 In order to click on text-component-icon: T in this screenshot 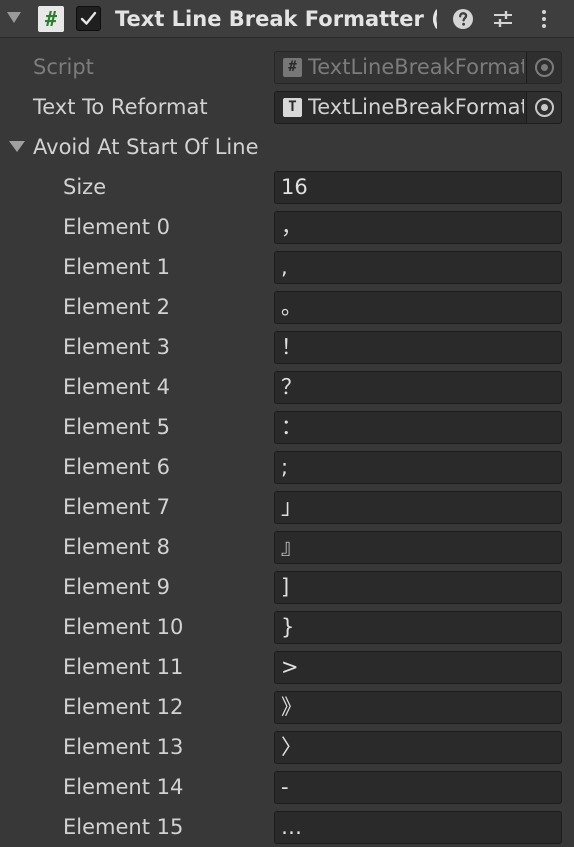, I will do `click(292, 107)`.